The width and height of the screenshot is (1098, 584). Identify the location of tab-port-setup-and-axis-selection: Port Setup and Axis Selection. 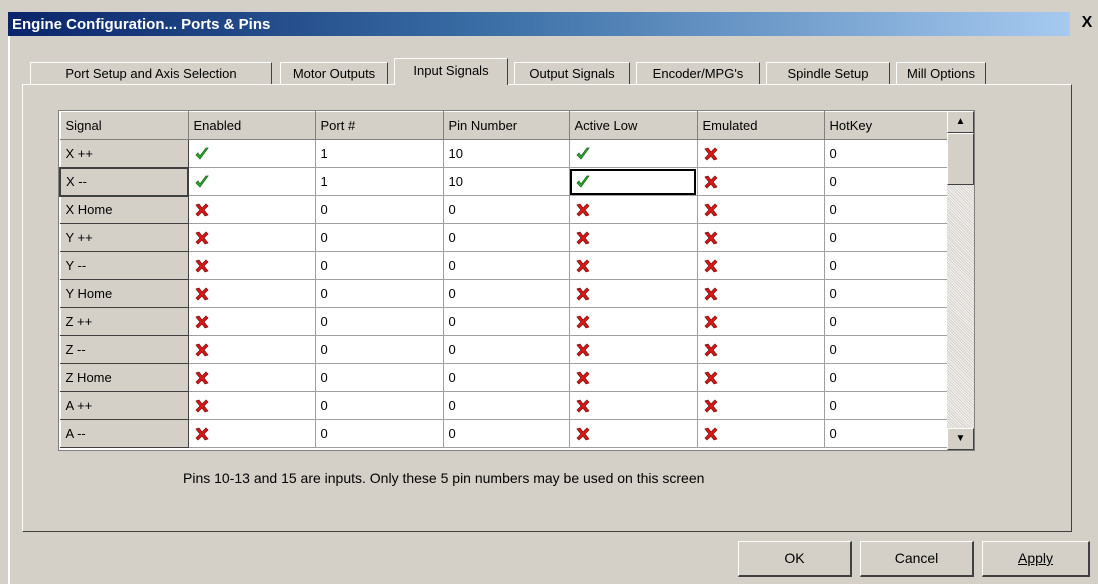
(151, 73).